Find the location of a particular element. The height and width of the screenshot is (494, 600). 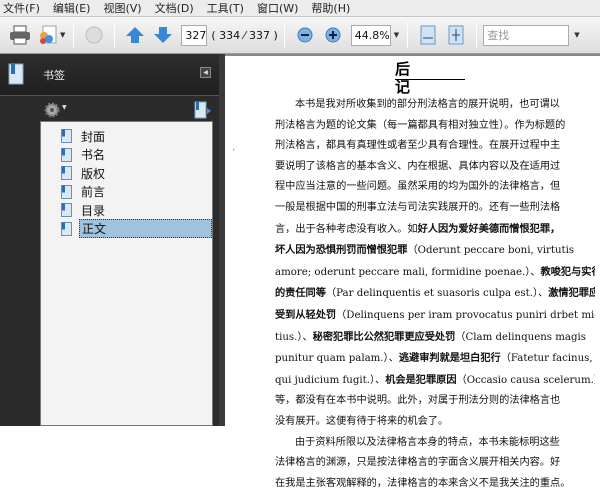

text-line: 言，出于各种考虑没有收入。如好人因为爱好美德而憎恨犯罪， is located at coordinates (435, 230).